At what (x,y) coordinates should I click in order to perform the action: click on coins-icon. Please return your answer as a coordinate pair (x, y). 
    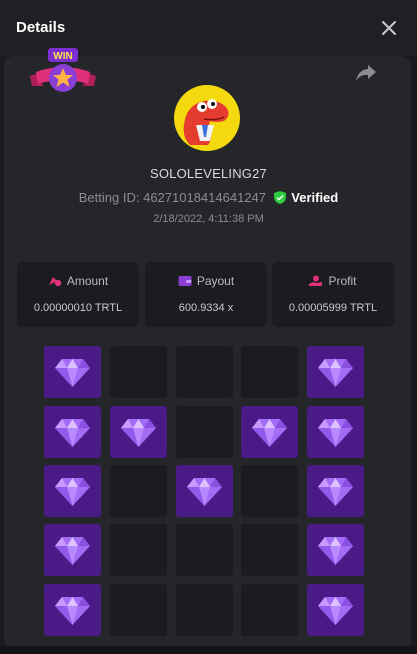
    Looking at the image, I should click on (55, 282).